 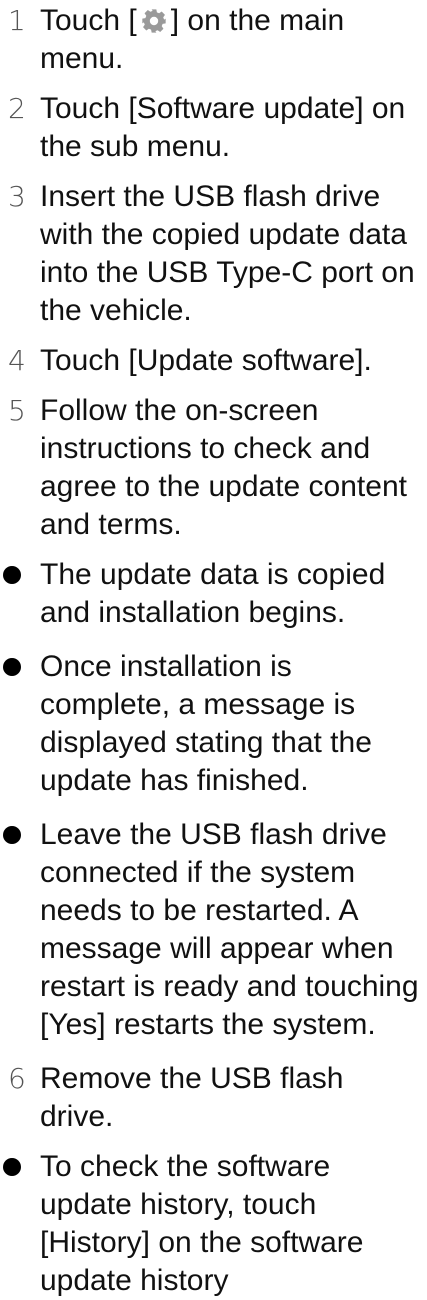 What do you see at coordinates (88, 20) in the screenshot?
I see `step-text-before-icon: Touch [` at bounding box center [88, 20].